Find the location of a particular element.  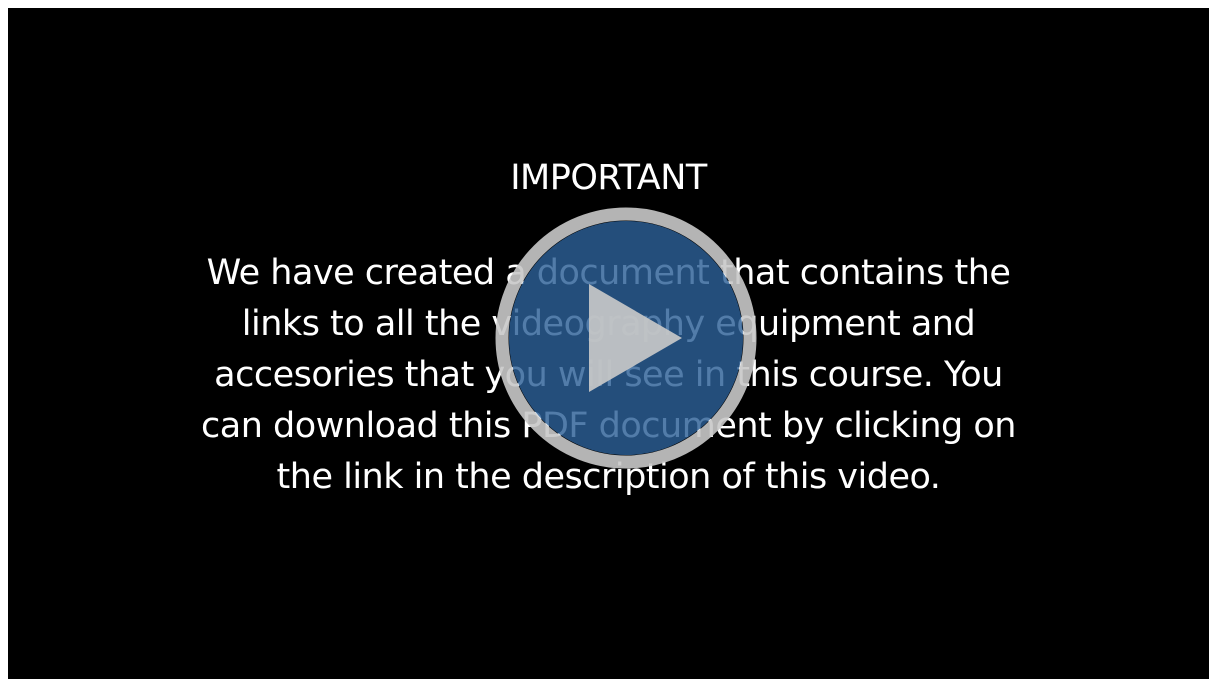

play-button is located at coordinates (626, 338).